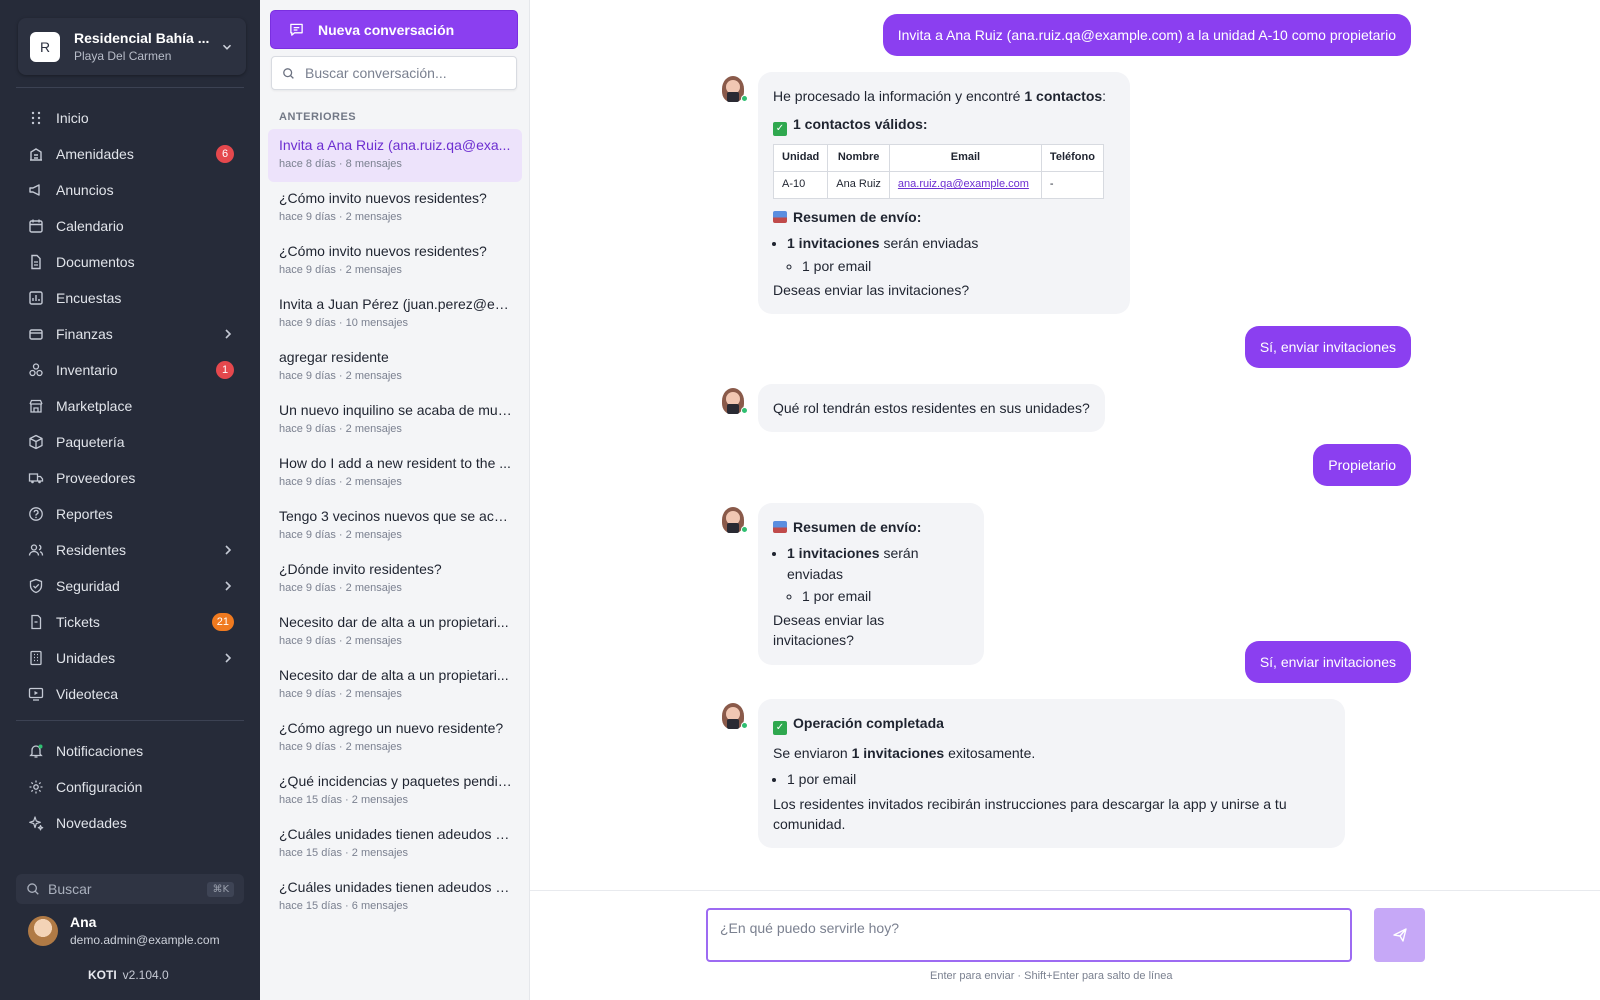 The image size is (1600, 1000). I want to click on sidebar-item-label: Anuncios, so click(85, 190).